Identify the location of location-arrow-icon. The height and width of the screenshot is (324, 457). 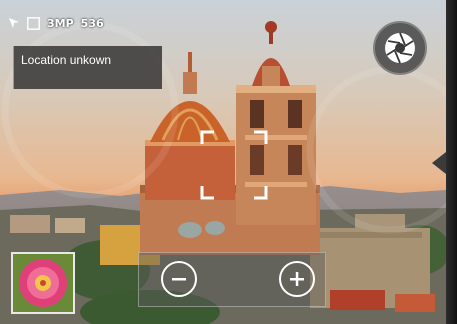
(14, 23).